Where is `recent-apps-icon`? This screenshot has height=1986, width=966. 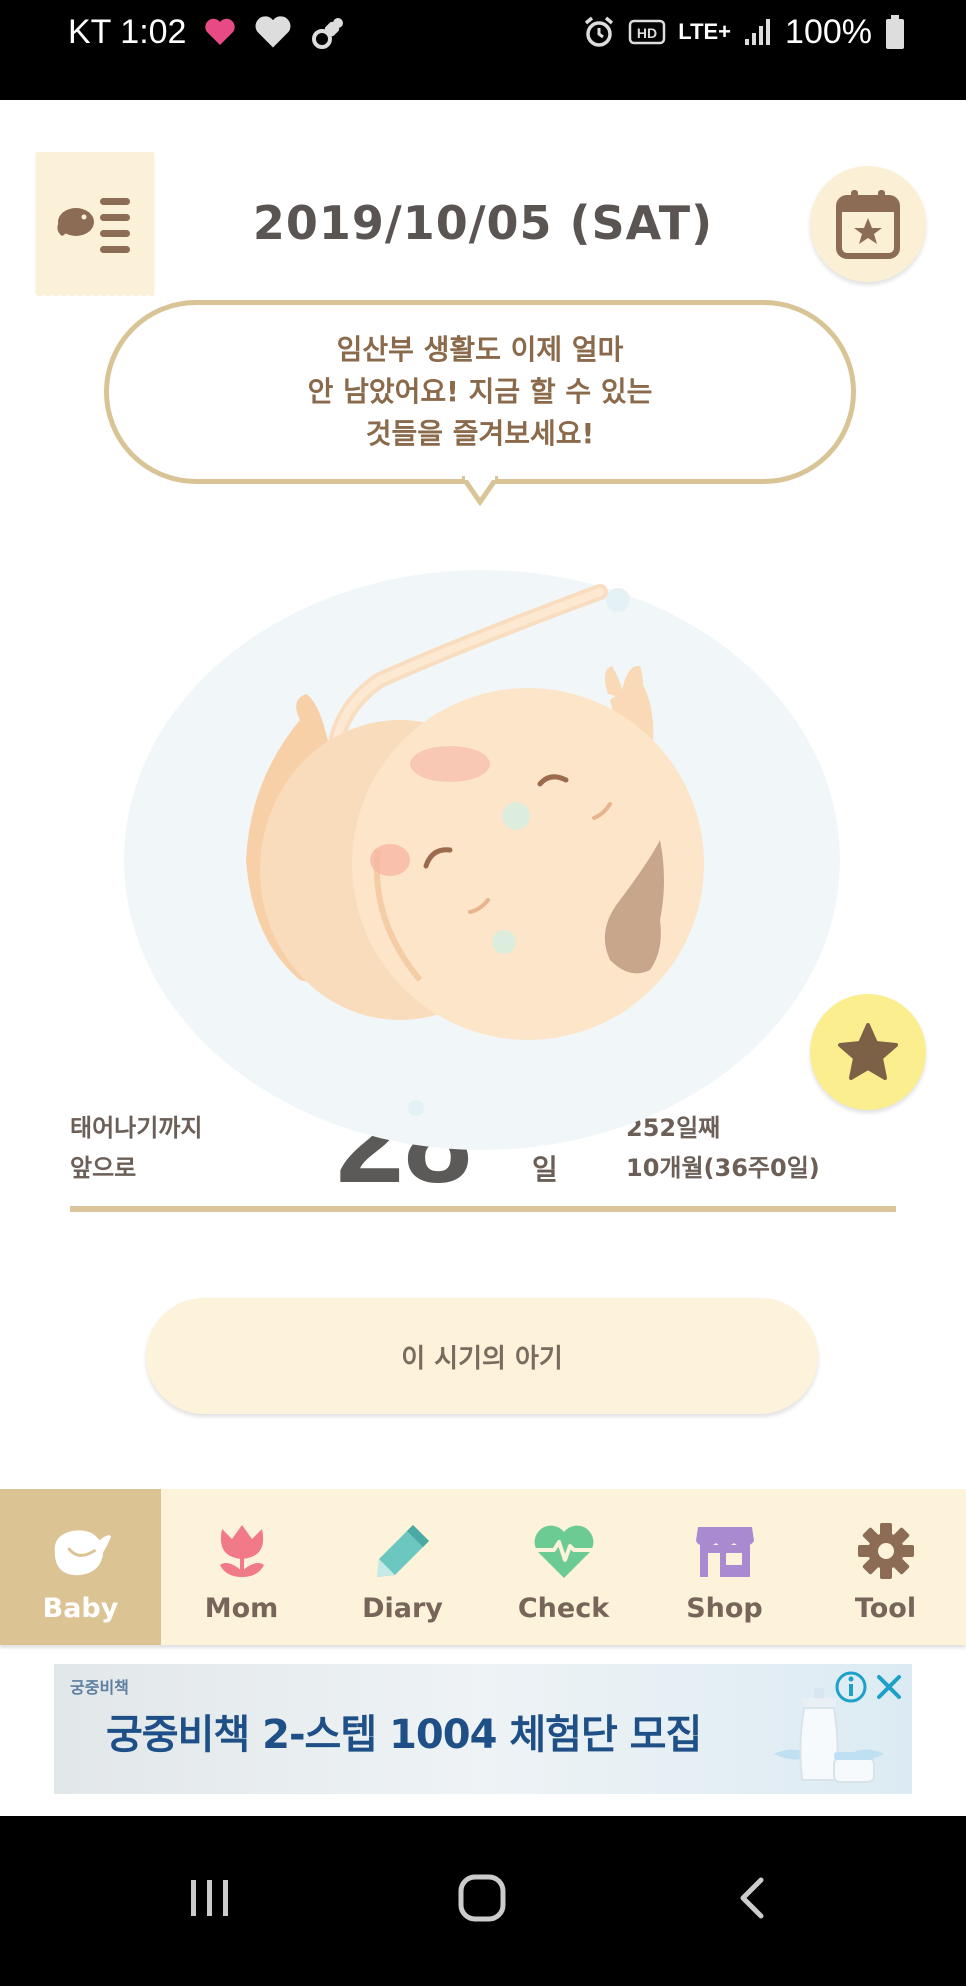 recent-apps-icon is located at coordinates (209, 1898).